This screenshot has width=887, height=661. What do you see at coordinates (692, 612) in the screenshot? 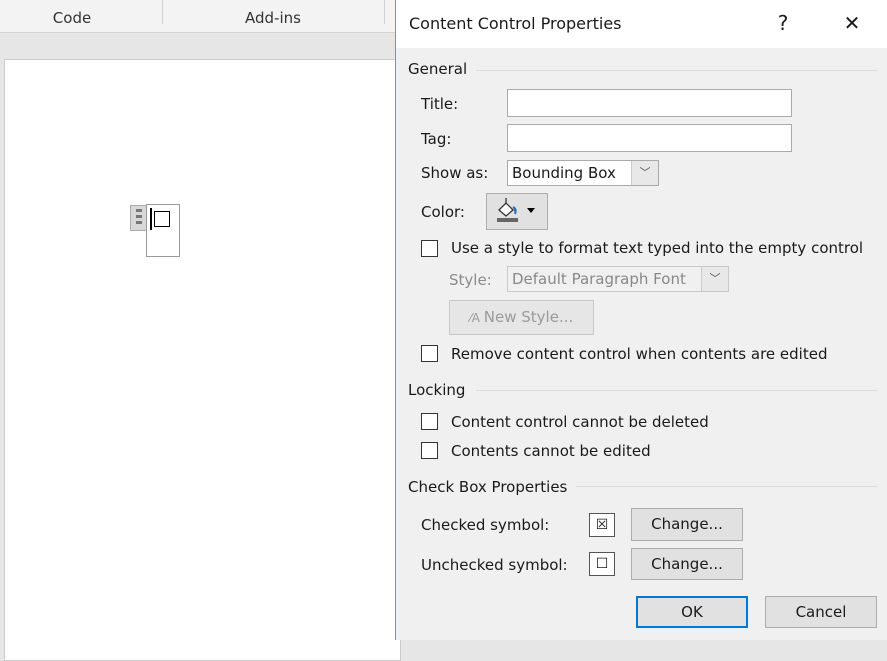
I see `ok-button: OK` at bounding box center [692, 612].